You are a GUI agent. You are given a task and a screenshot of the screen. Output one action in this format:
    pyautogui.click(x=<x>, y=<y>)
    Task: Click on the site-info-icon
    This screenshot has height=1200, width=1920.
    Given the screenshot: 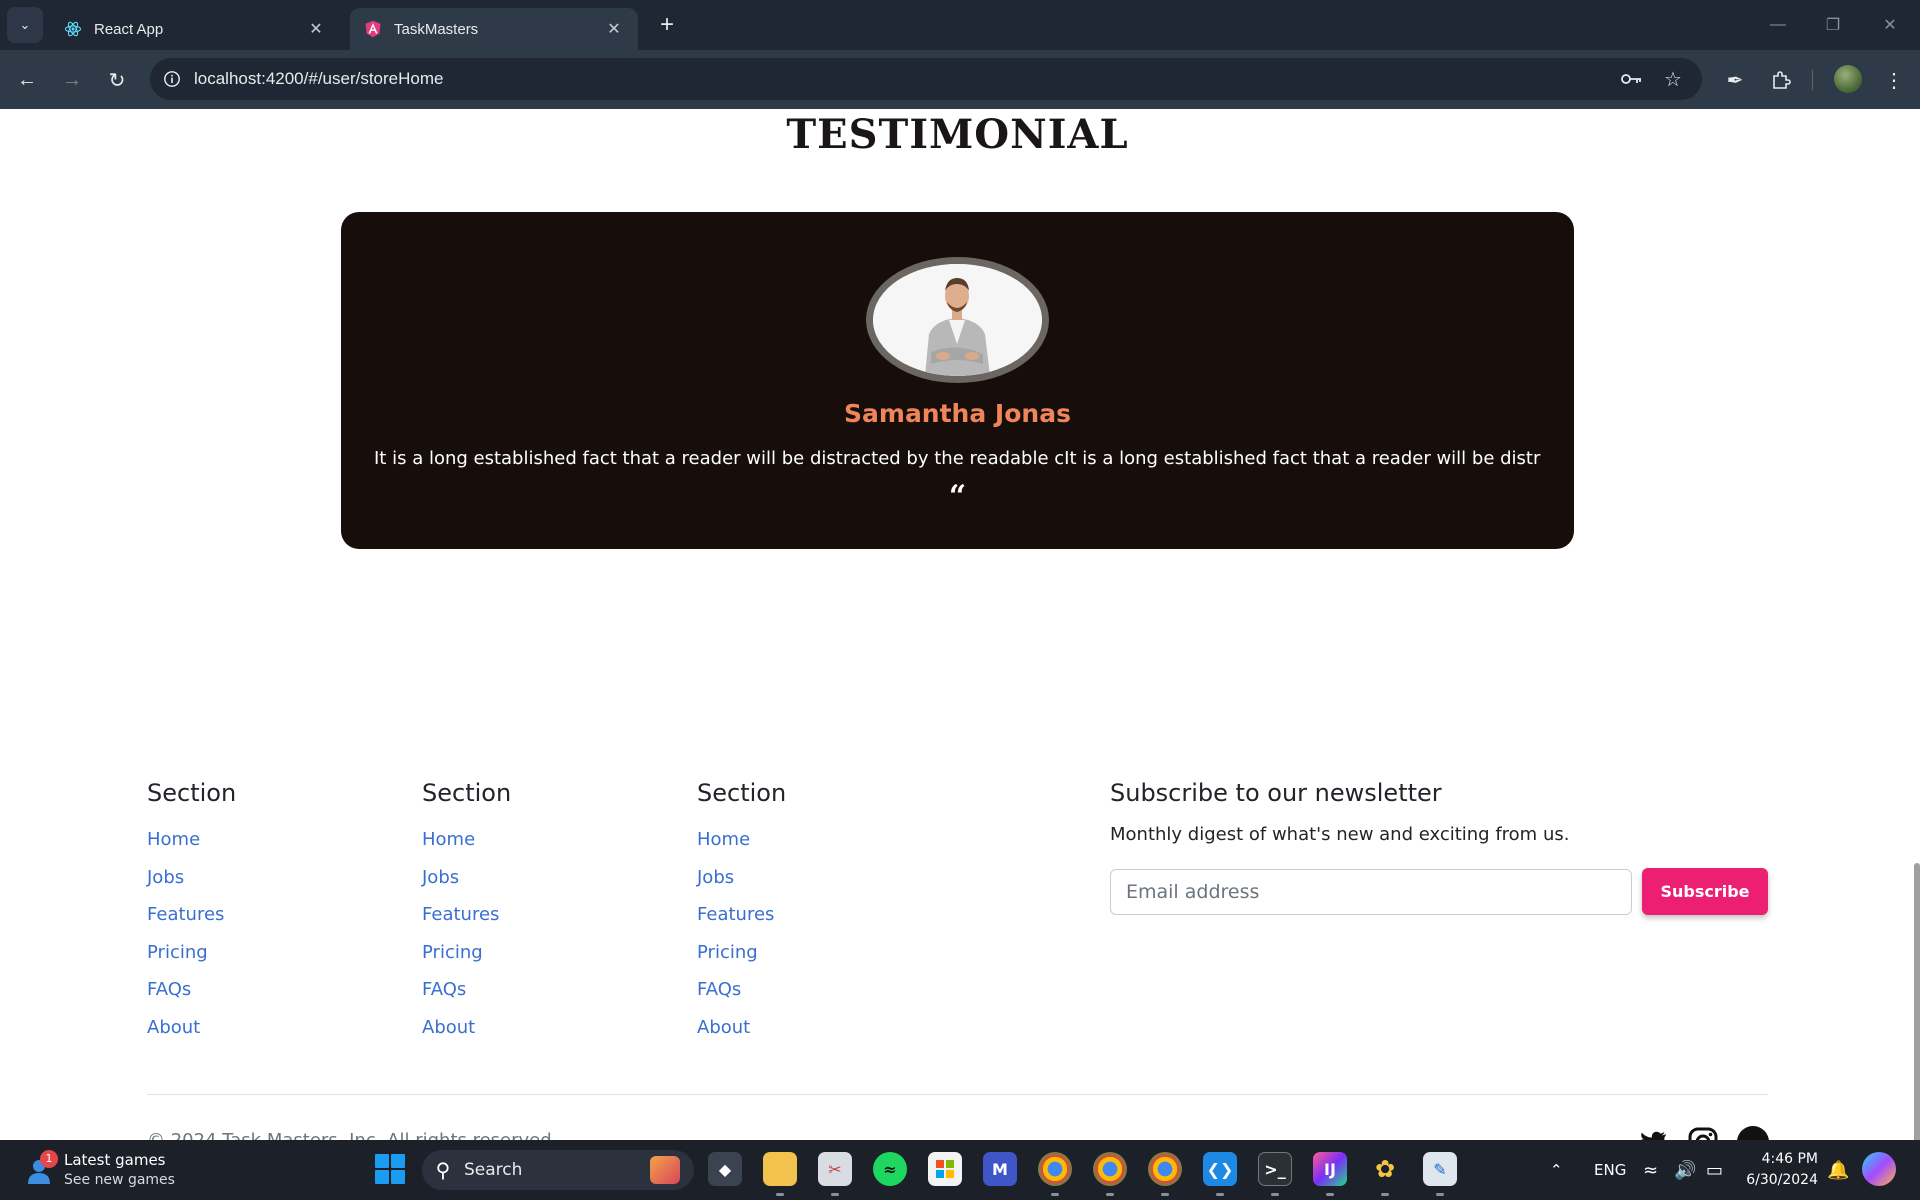 What is the action you would take?
    pyautogui.click(x=172, y=79)
    